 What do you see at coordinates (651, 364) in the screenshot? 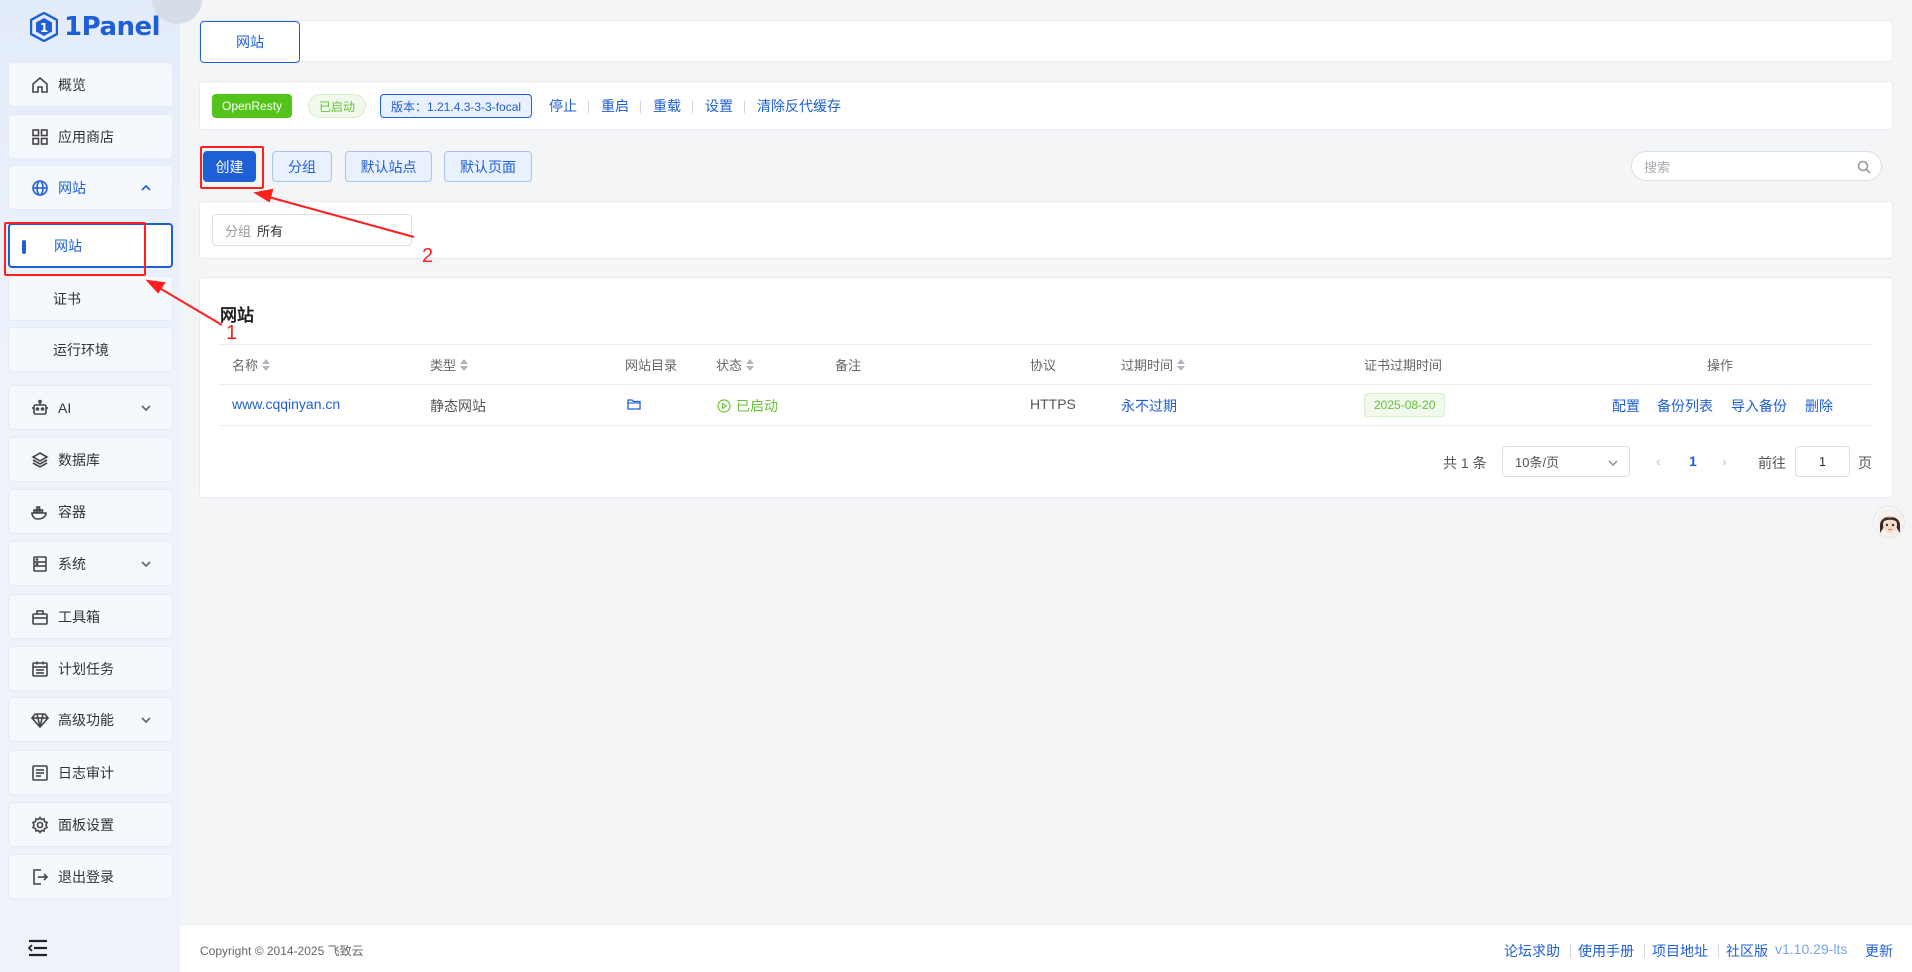
I see `column-header-directory: 网站目录` at bounding box center [651, 364].